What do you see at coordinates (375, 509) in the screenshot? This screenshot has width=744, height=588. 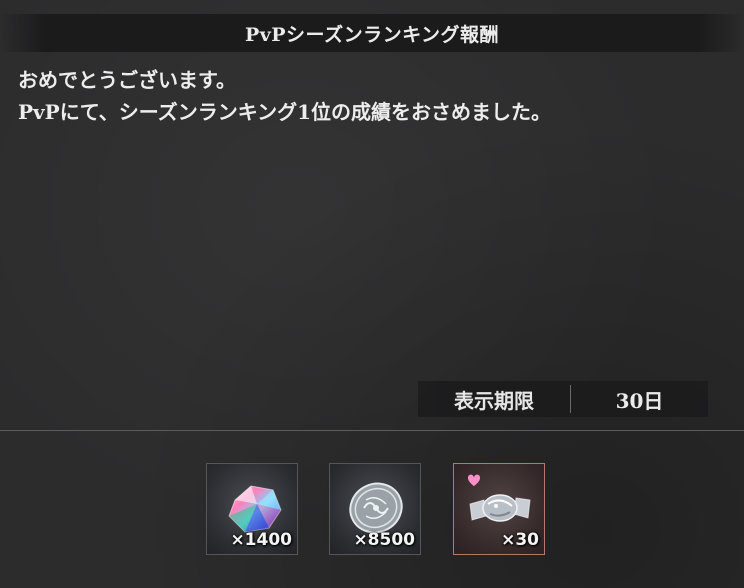 I see `reward-item-coin: ×8500` at bounding box center [375, 509].